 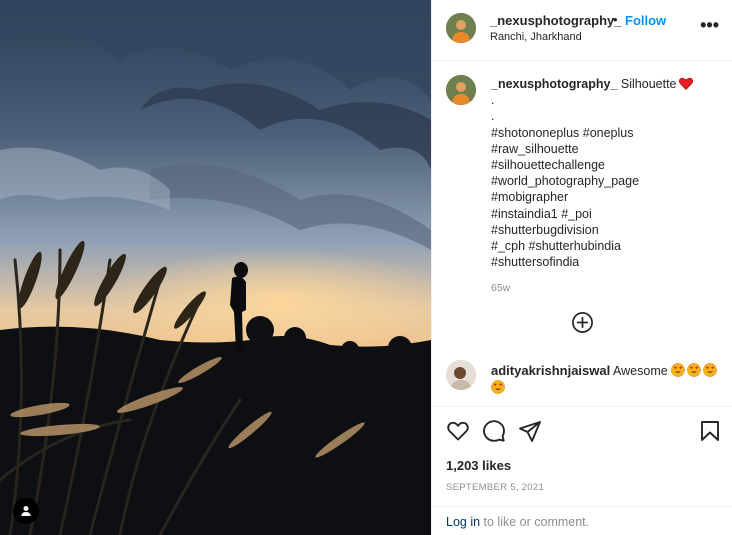 I want to click on caption-hashtags: #silhouettechallenge, so click(x=606, y=165).